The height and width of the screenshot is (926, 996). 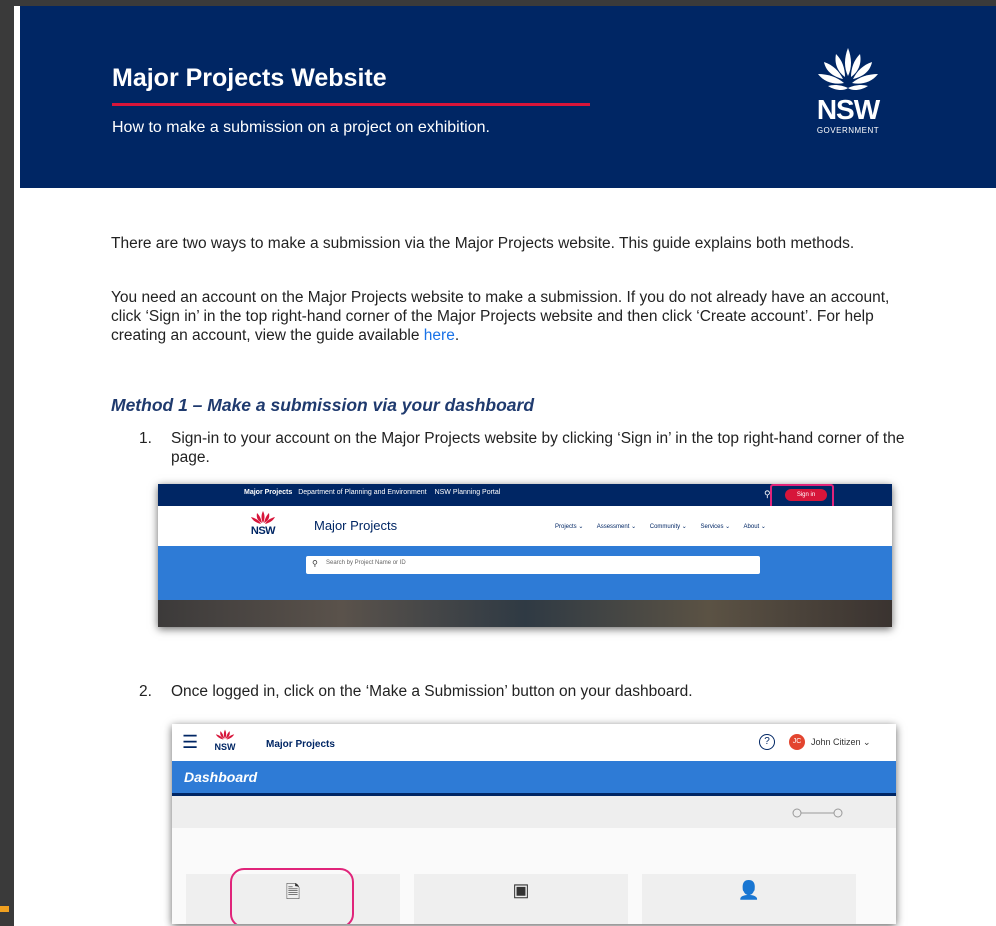 I want to click on guide-link: here, so click(x=439, y=335).